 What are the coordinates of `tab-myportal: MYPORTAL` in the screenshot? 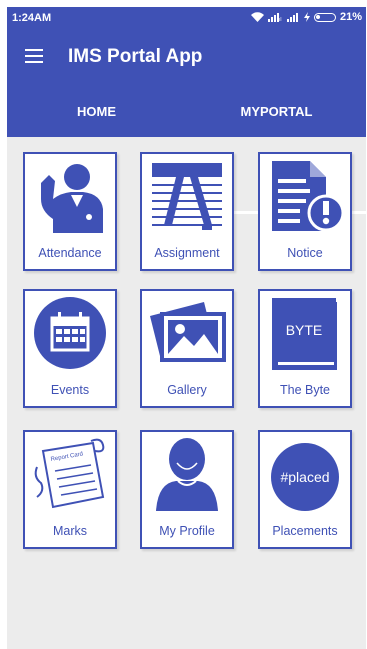 It's located at (276, 110).